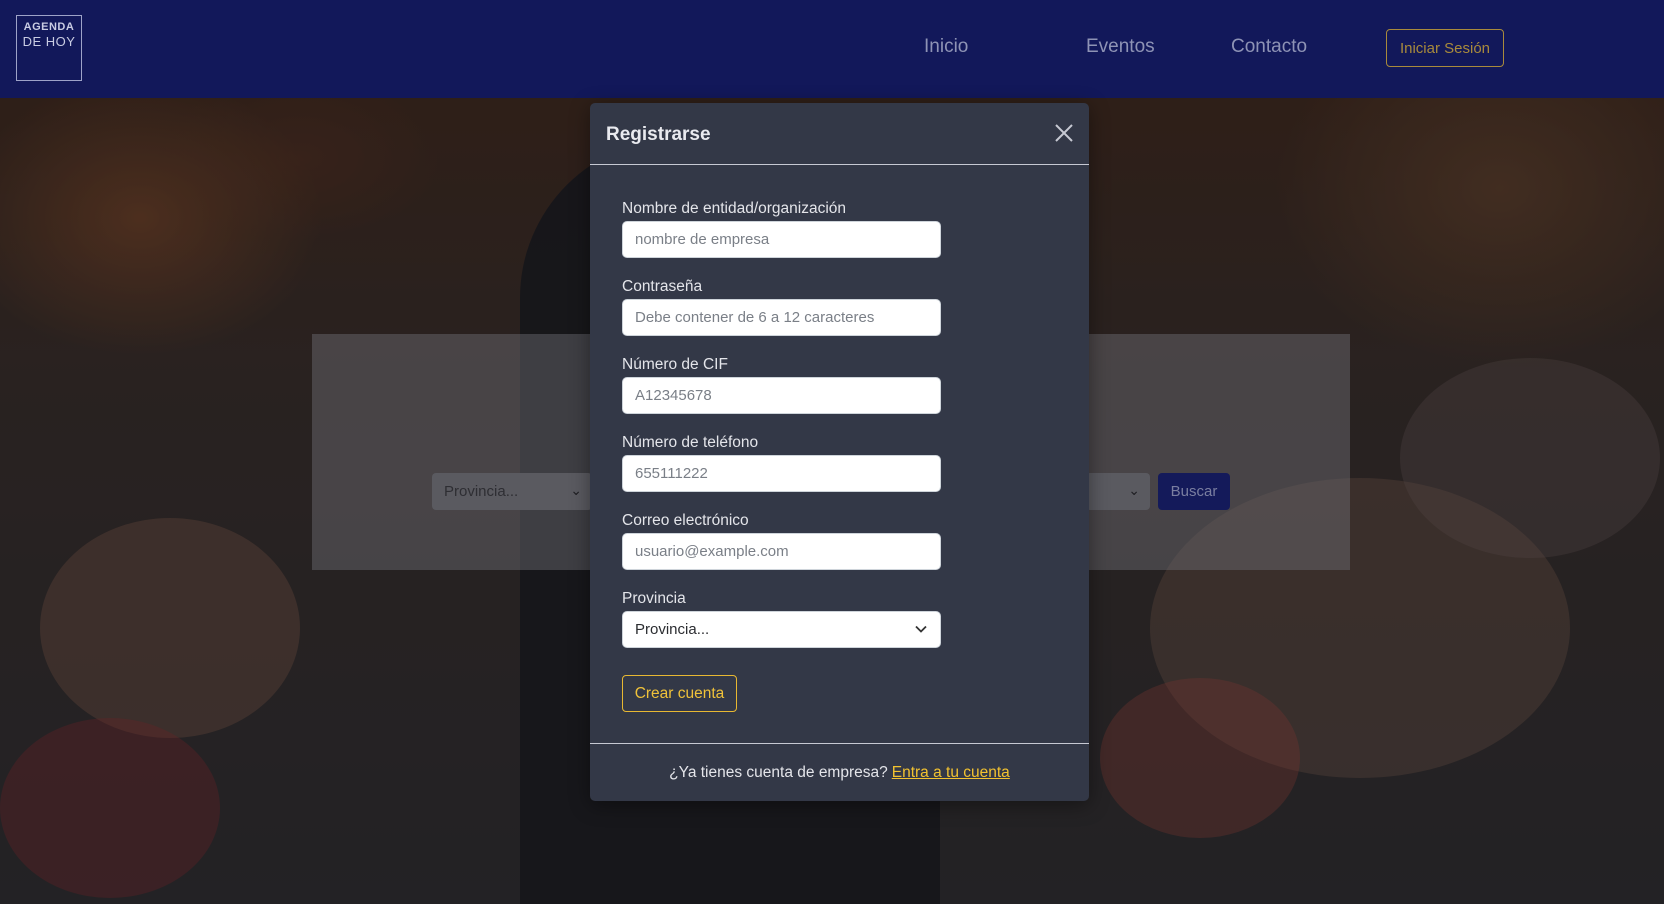 The image size is (1664, 904). I want to click on organization-label: Nombre de entidad/organización, so click(734, 208).